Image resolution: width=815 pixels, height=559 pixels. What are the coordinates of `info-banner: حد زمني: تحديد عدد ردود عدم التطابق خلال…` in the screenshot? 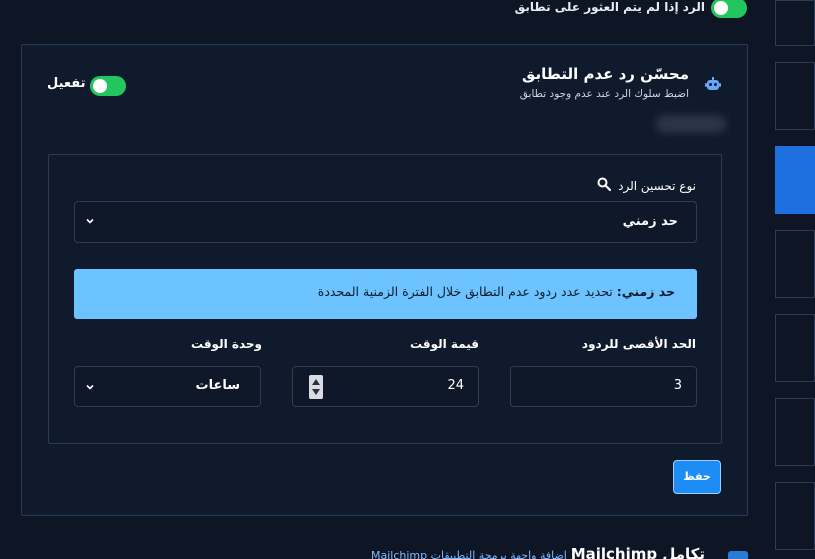 It's located at (385, 294).